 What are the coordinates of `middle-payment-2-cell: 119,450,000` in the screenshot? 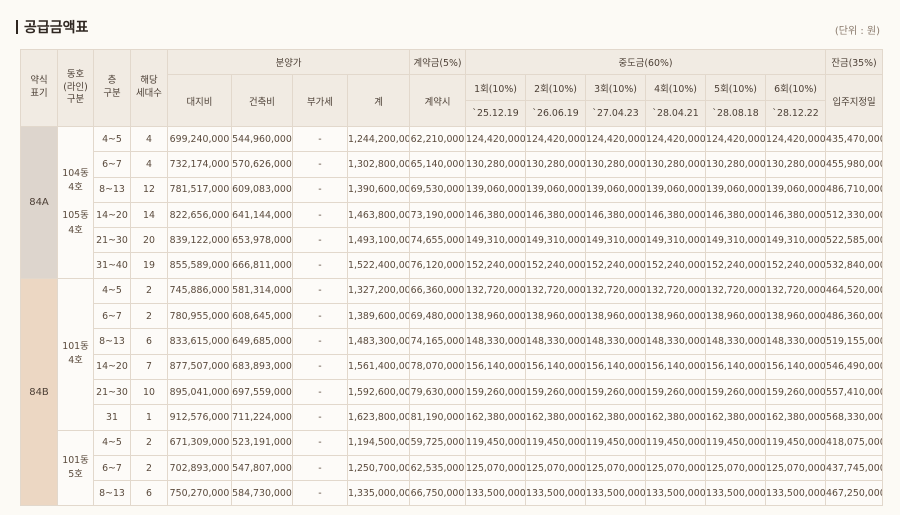 It's located at (556, 442).